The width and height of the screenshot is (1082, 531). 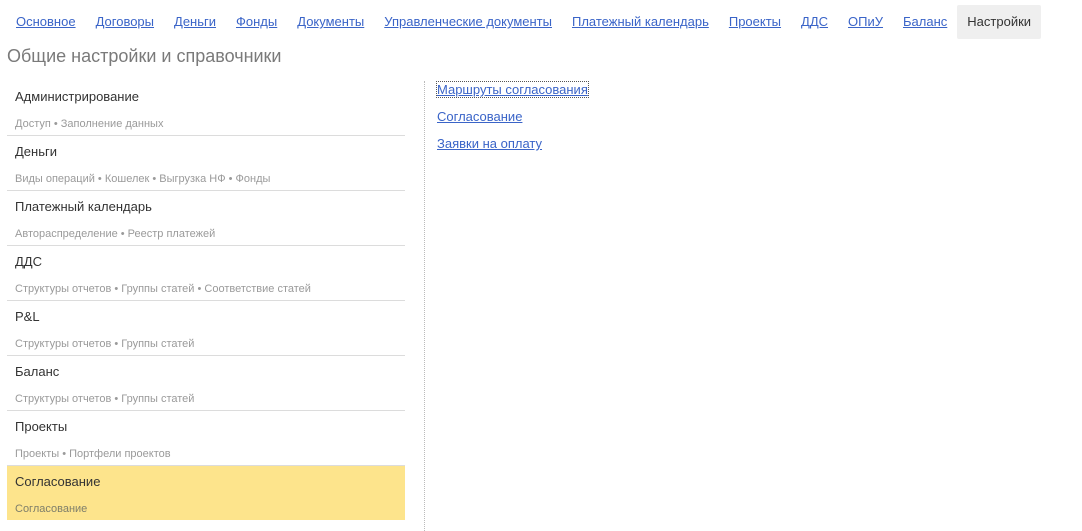 I want to click on link-label: Маршруты согласования, so click(x=512, y=89).